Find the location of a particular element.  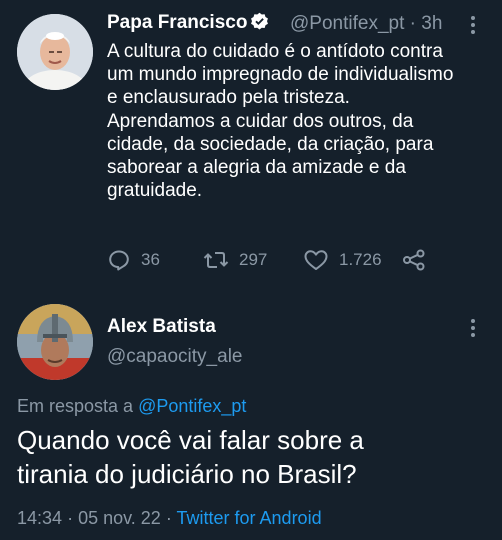

reply-author-name: Alex Batista is located at coordinates (161, 327).